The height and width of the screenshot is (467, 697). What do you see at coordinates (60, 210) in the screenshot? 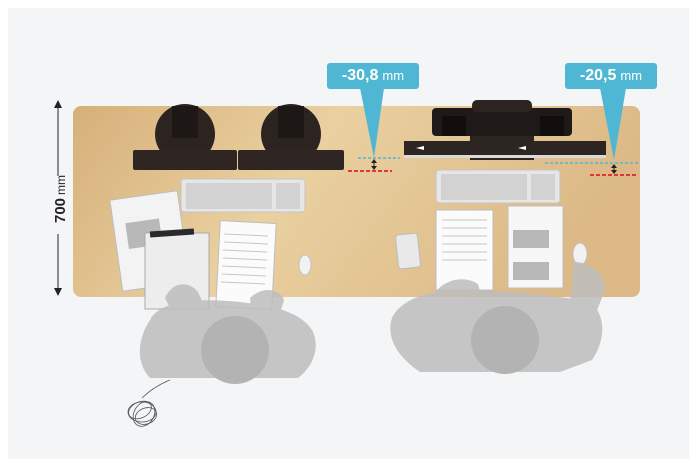
I see `desk-depth-value: 700` at bounding box center [60, 210].